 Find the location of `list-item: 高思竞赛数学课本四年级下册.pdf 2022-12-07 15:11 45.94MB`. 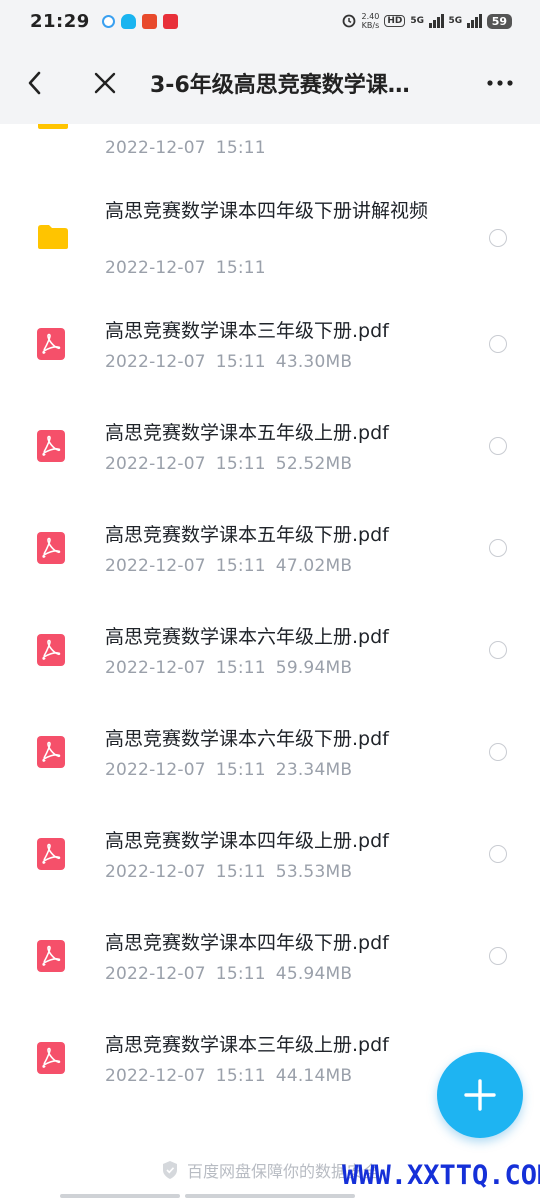

list-item: 高思竞赛数学课本四年级下册.pdf 2022-12-07 15:11 45.94MB is located at coordinates (270, 968).